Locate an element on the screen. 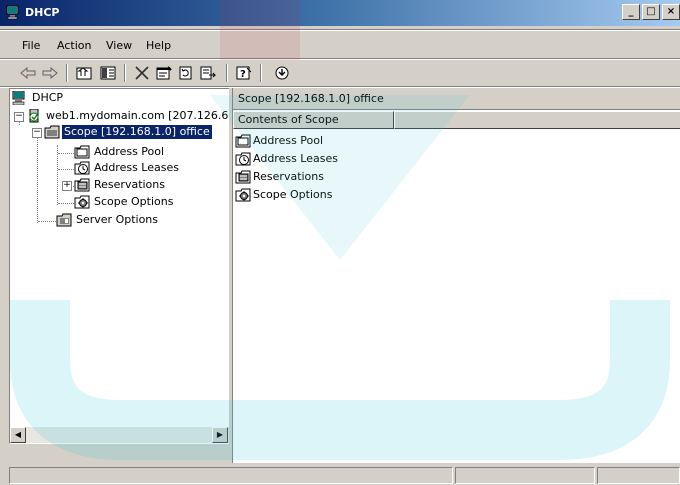  list-item-reservations: Reservations is located at coordinates (279, 176).